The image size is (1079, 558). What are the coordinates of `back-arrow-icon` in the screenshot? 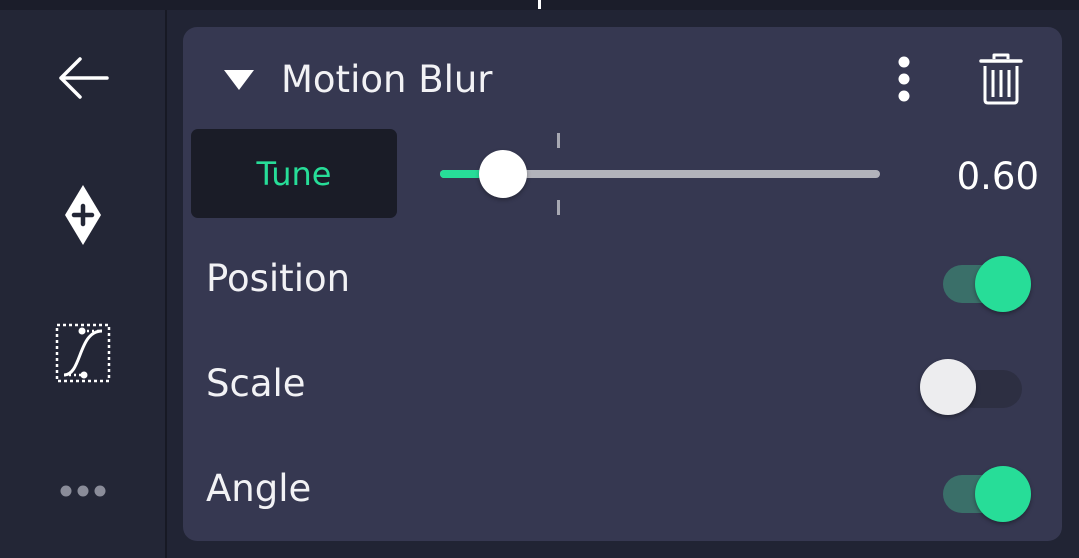 It's located at (84, 78).